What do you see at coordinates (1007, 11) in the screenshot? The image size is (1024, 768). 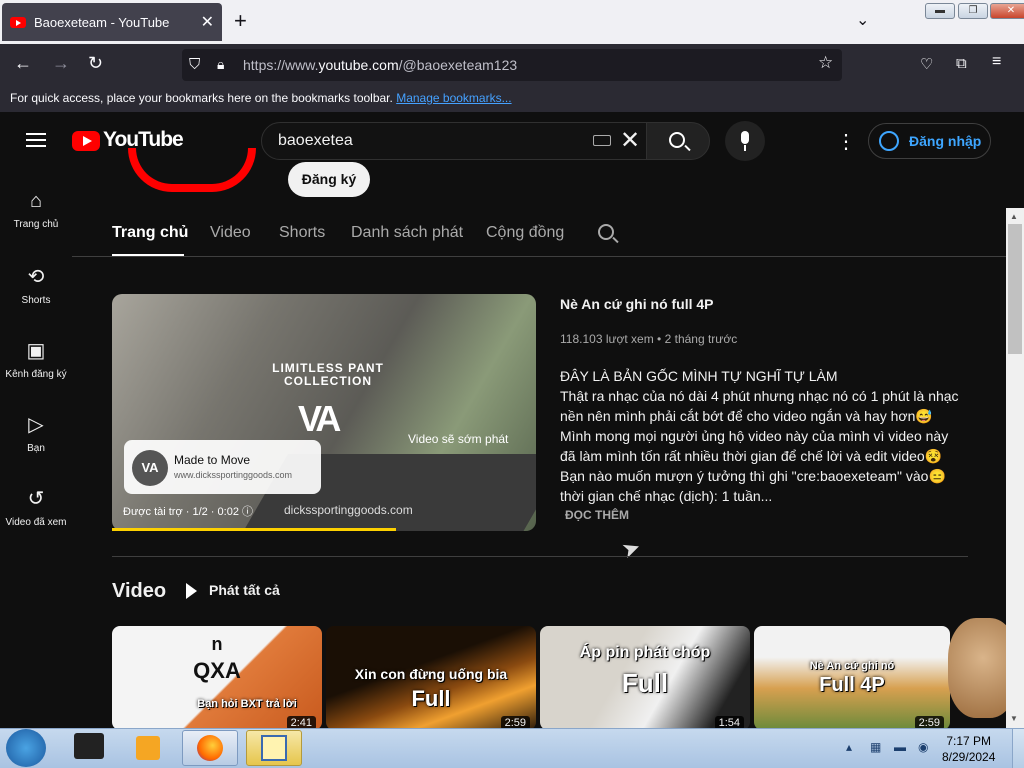 I see `window-close-button: ✕` at bounding box center [1007, 11].